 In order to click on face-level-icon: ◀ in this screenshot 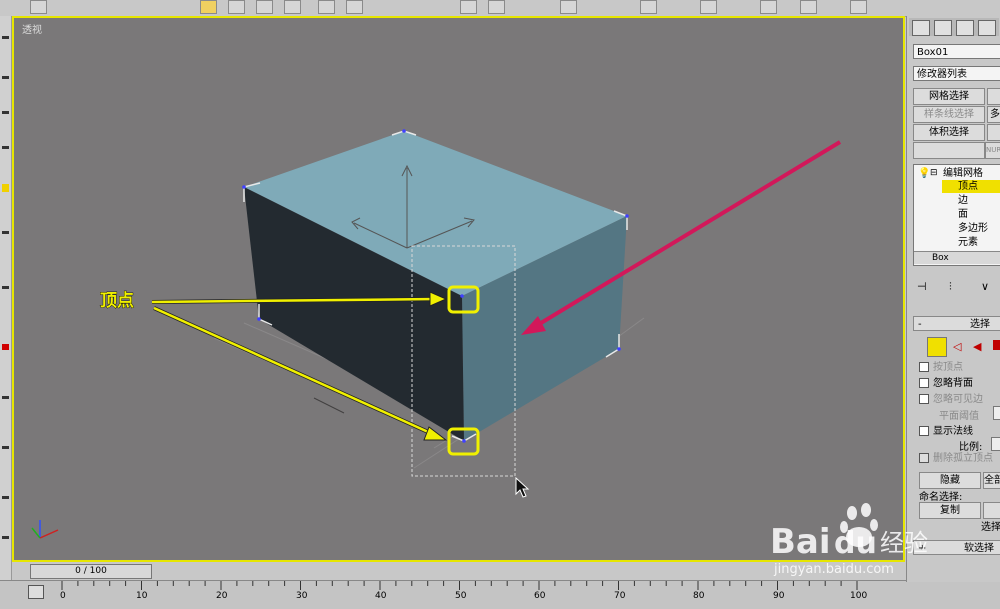, I will do `click(977, 346)`.